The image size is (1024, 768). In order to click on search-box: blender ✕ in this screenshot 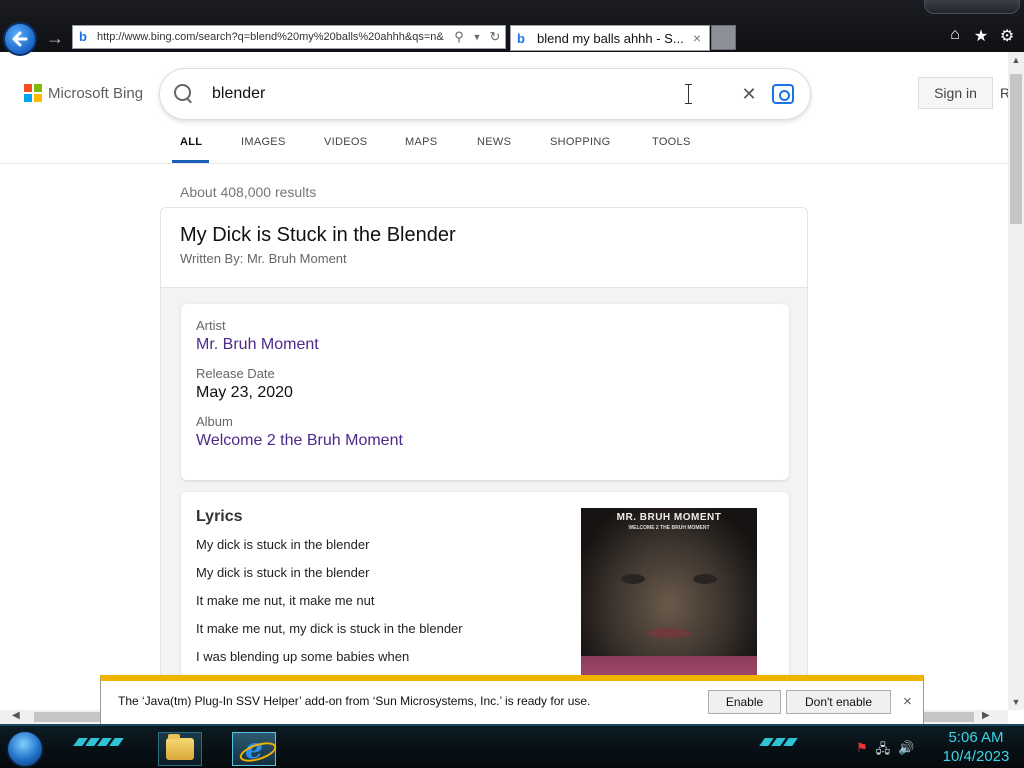, I will do `click(485, 94)`.